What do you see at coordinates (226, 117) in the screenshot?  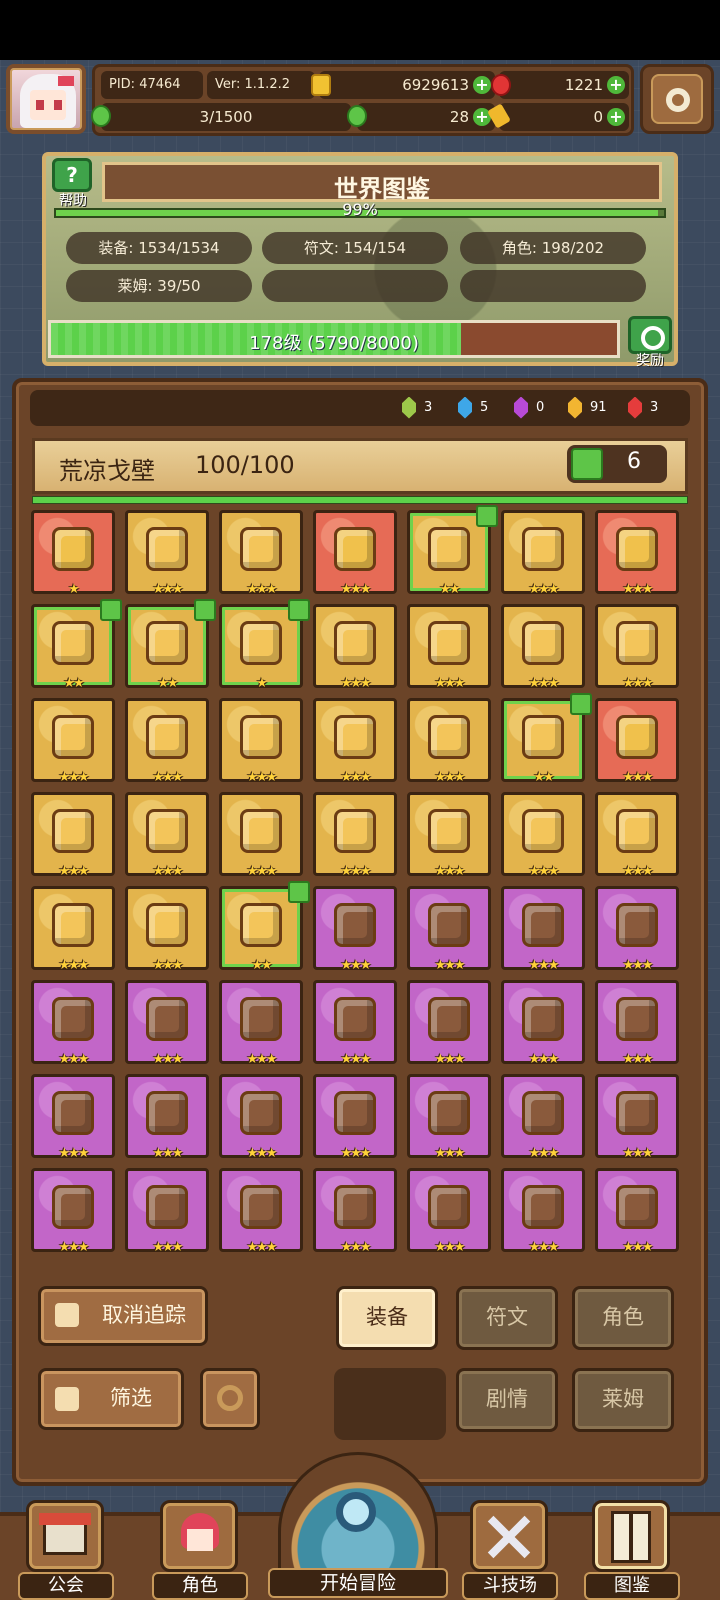 I see `stamina-value: 3/1500` at bounding box center [226, 117].